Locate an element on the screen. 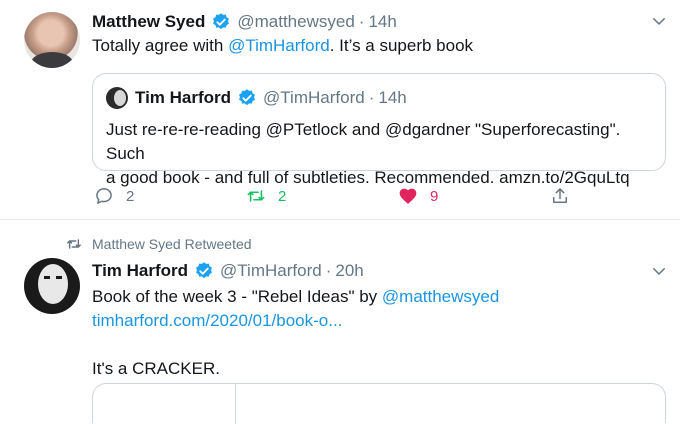  retweeted-by-text: Matthew Syed Retweeted is located at coordinates (172, 244).